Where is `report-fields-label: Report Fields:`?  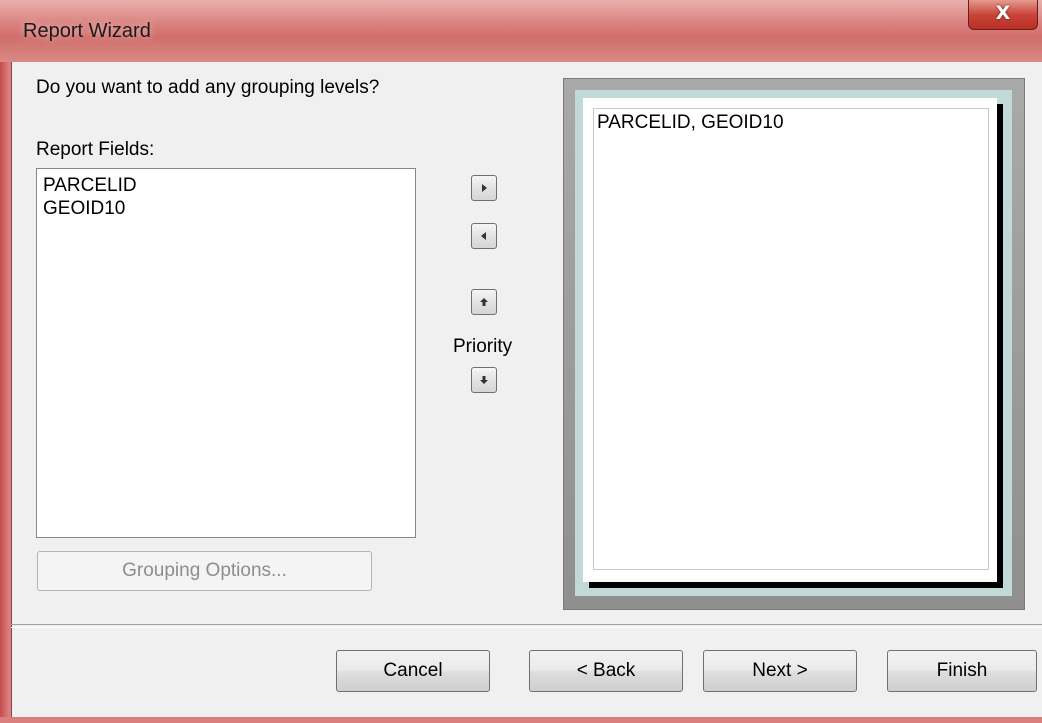 report-fields-label: Report Fields: is located at coordinates (95, 149).